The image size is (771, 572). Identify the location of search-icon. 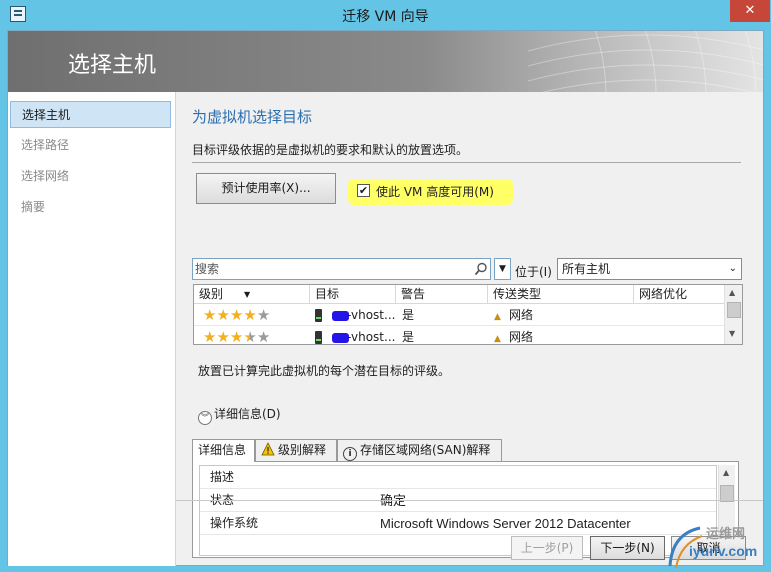
(481, 269).